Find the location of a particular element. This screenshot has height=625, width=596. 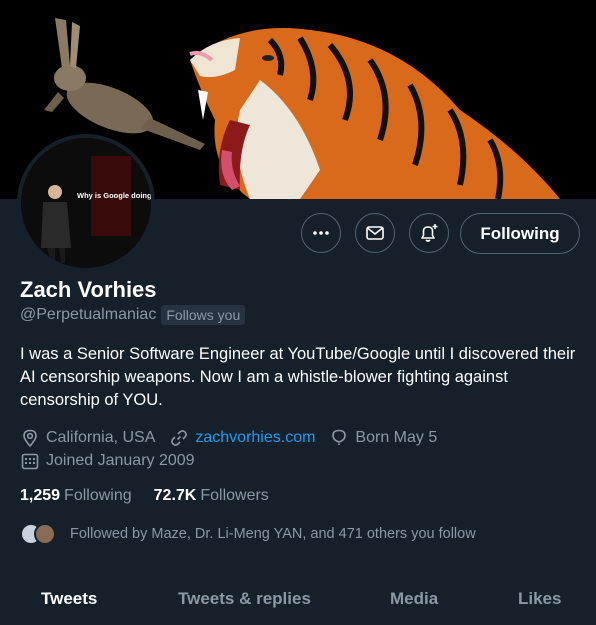

following-stat: 1,259 Following is located at coordinates (76, 496).